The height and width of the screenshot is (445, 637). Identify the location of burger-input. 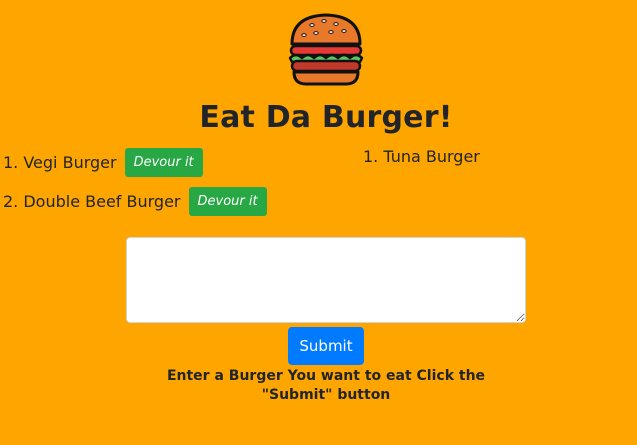
(326, 280).